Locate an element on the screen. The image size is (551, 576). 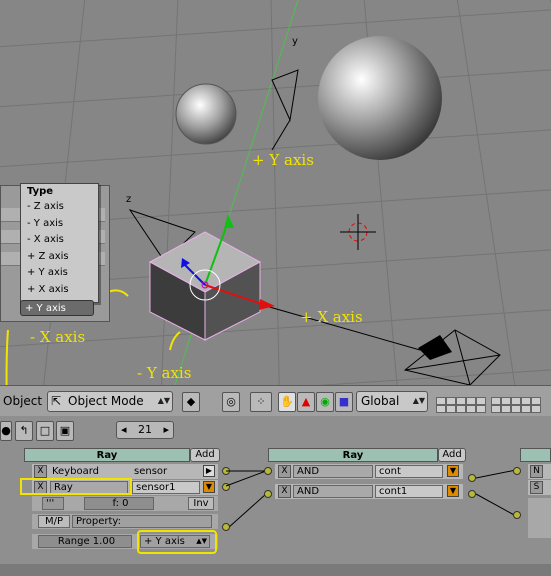
controller-and-2: X AND cont1 ▼ is located at coordinates (369, 491).